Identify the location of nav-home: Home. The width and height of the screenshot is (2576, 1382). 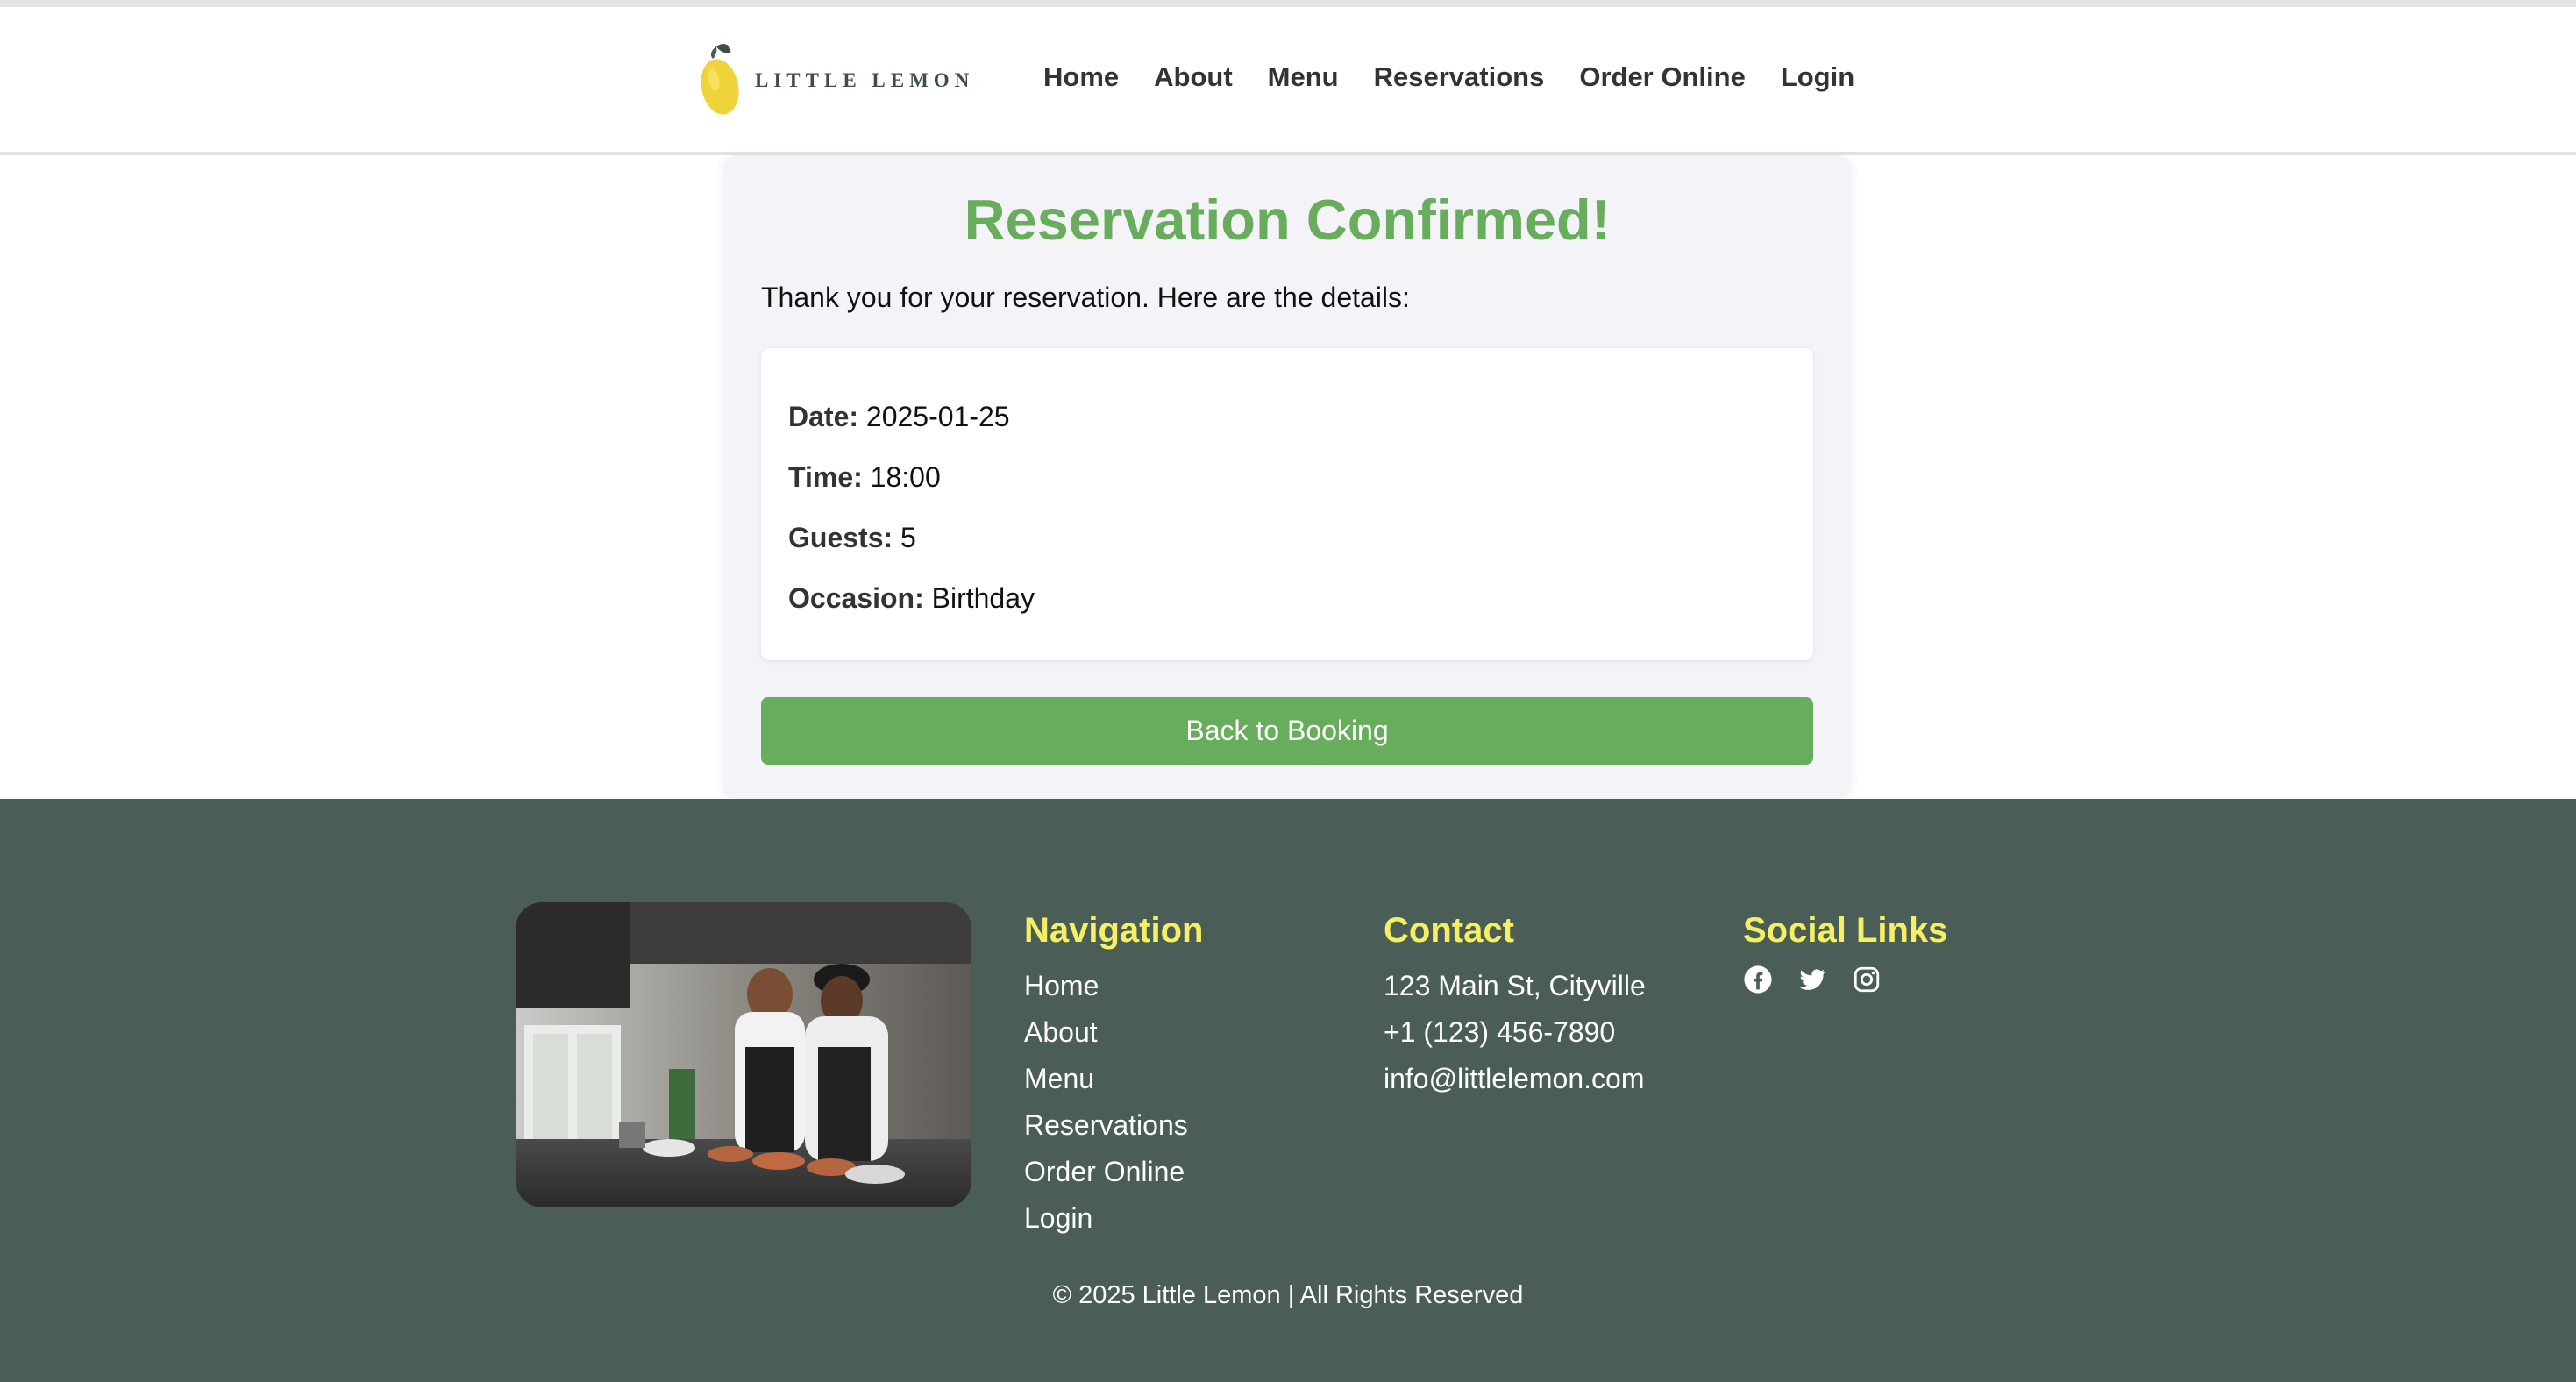
(1081, 77).